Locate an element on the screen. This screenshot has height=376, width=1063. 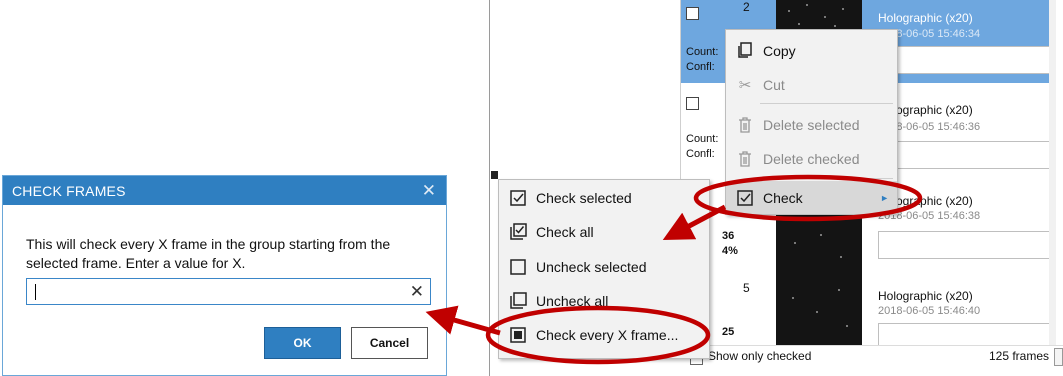
menu-item-delete-selected: Delete selected is located at coordinates (811, 124).